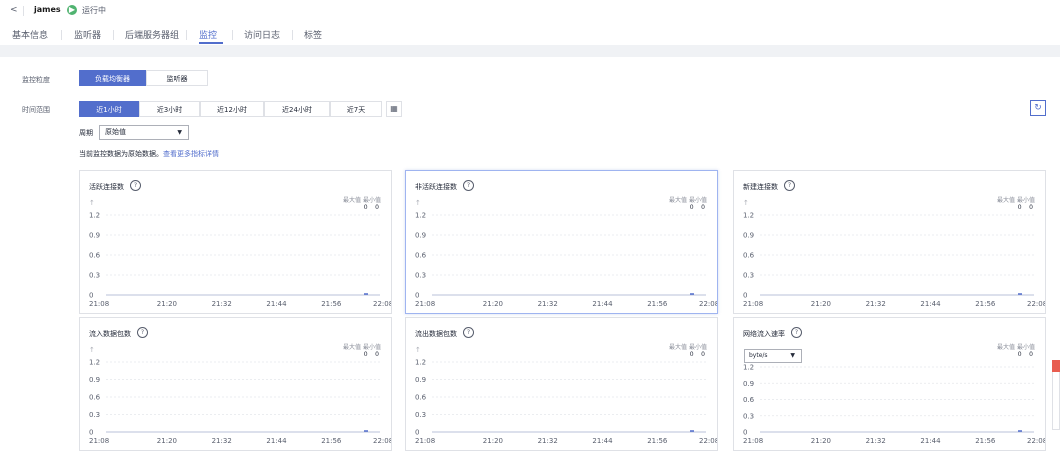  Describe the element at coordinates (47, 9) in the screenshot. I see `instance-name: james` at that location.